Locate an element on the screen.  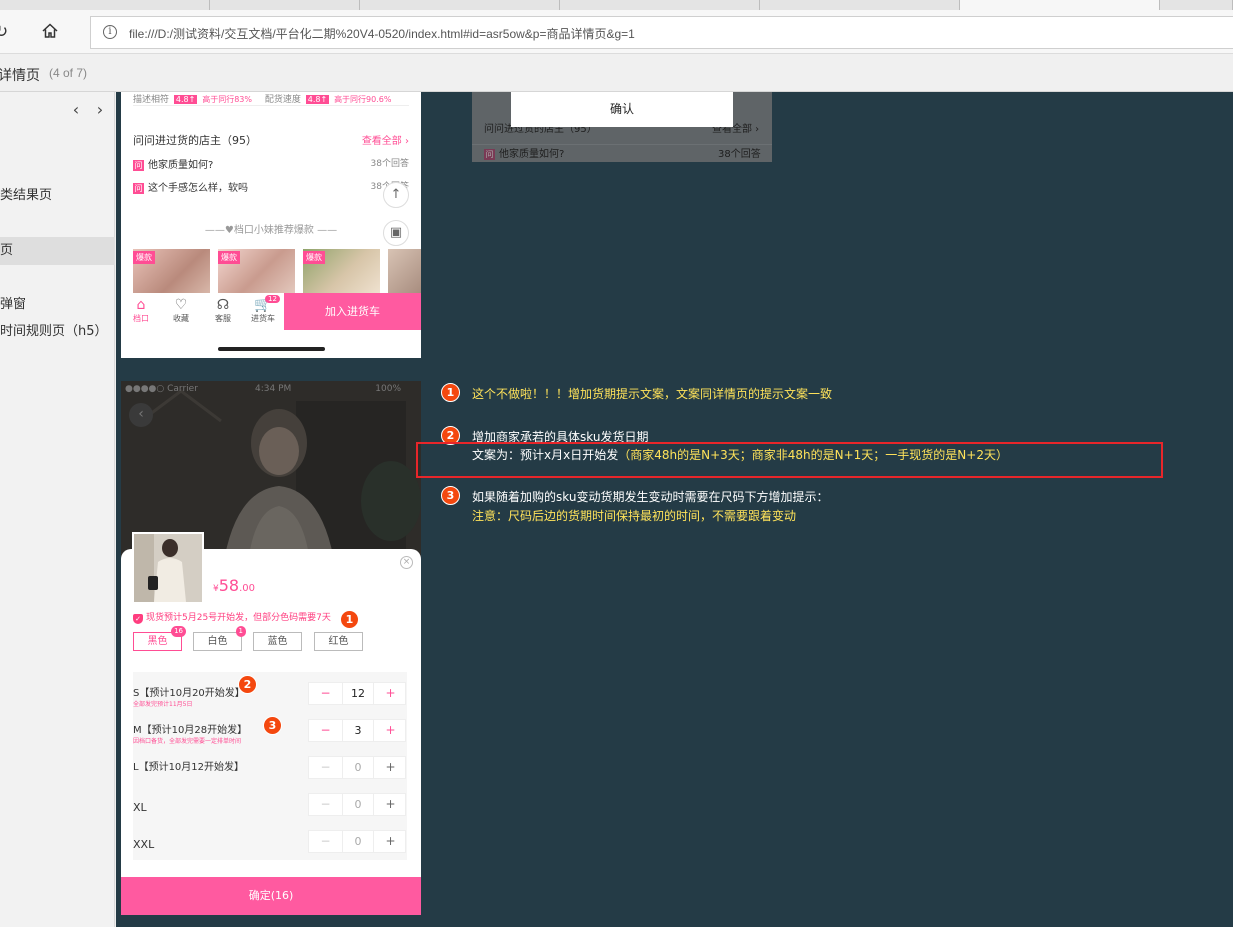
quantity-stepper: − 3 + is located at coordinates (357, 730).